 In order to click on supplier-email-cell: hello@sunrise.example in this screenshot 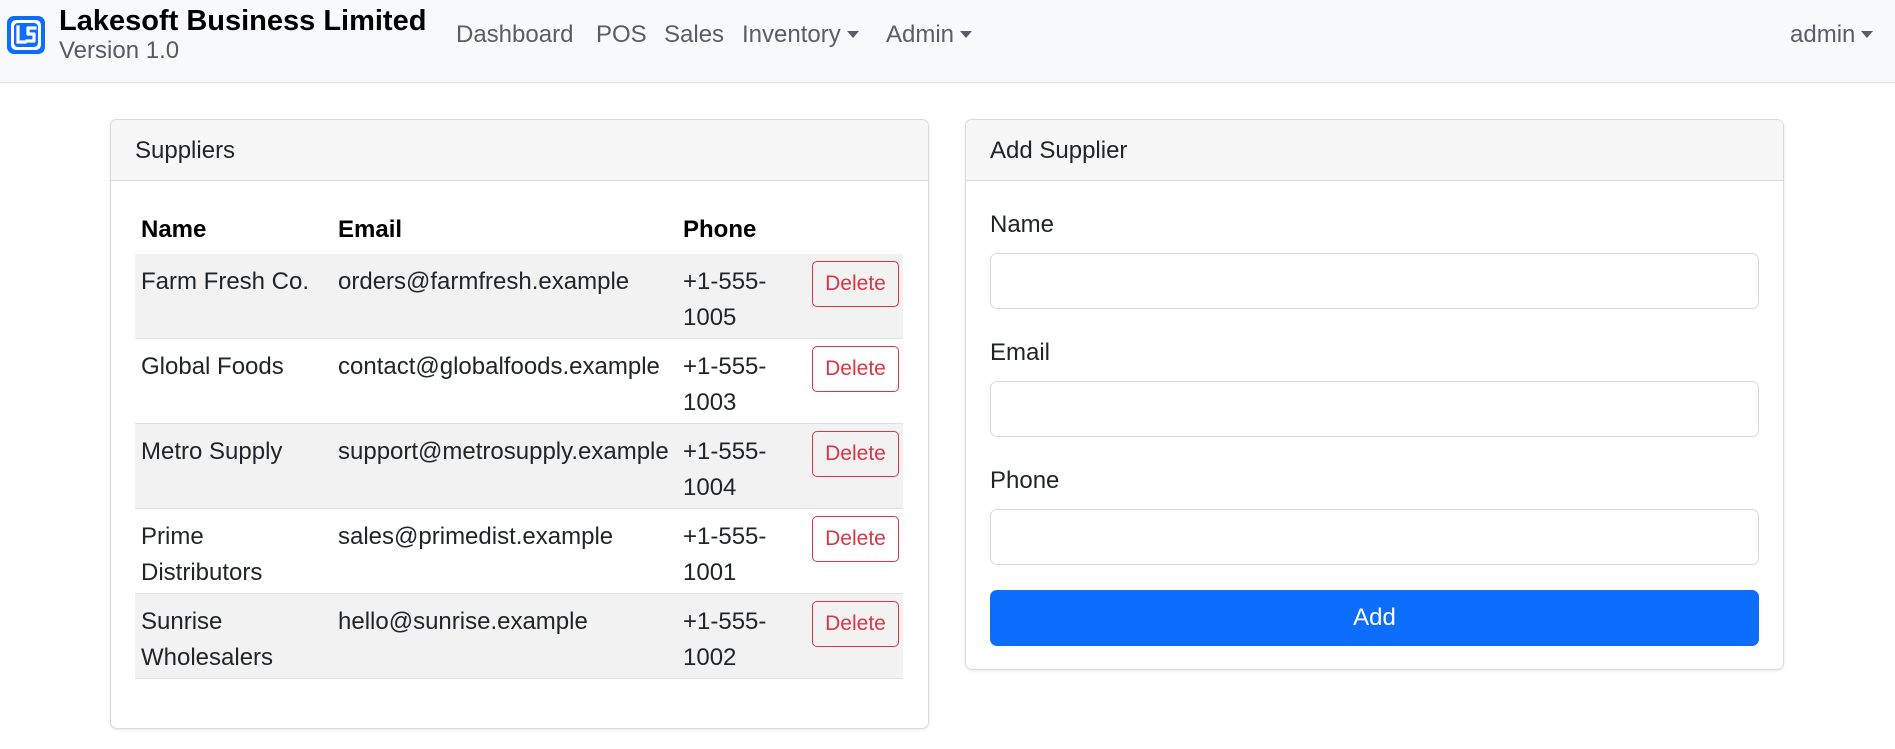, I will do `click(463, 621)`.